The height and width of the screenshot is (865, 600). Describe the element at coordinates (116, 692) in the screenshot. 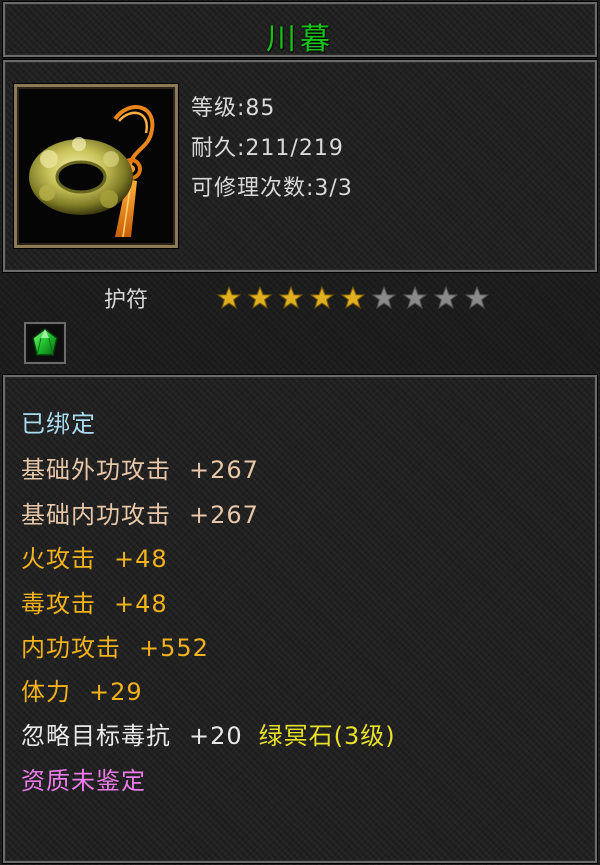

I see `stat-value: +29` at that location.